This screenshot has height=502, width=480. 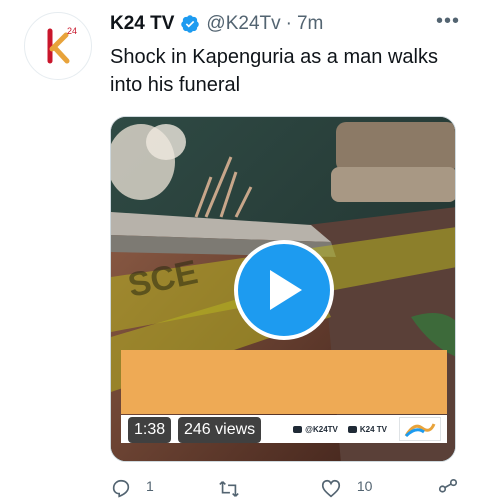 I want to click on play-button, so click(x=284, y=290).